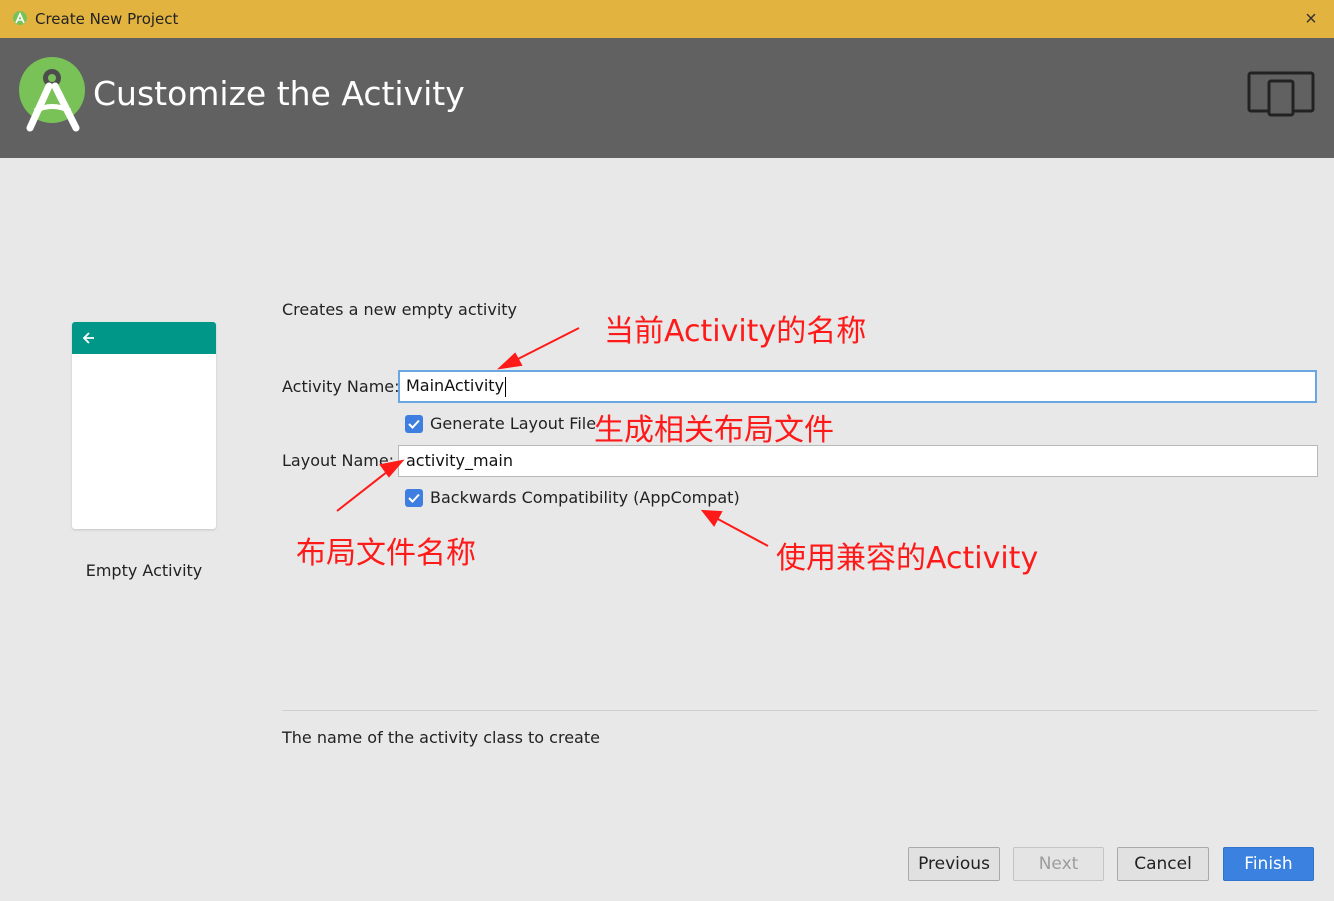  Describe the element at coordinates (545, 345) in the screenshot. I see `arrow-to-activity-name` at that location.